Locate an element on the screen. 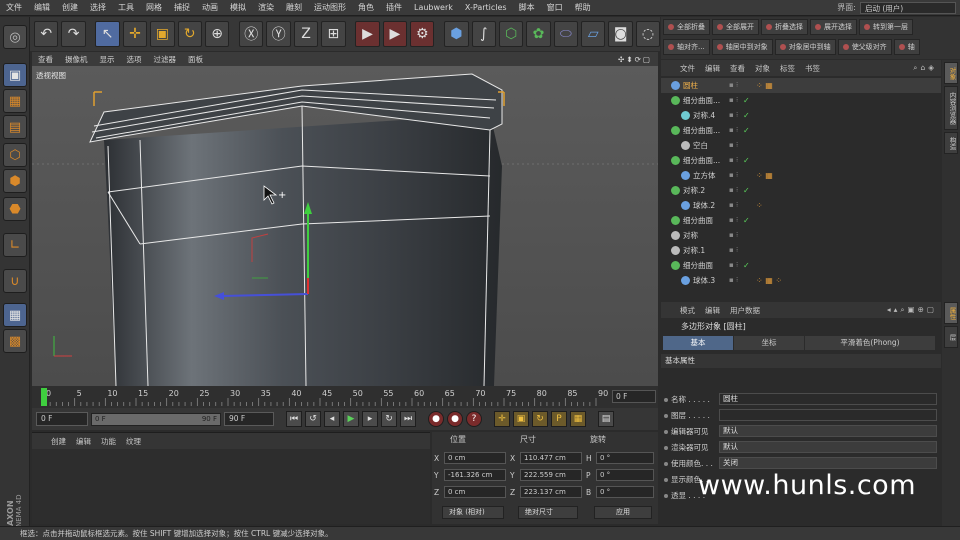 The width and height of the screenshot is (960, 540). edges-mode-icon: ⬢ is located at coordinates (15, 181).